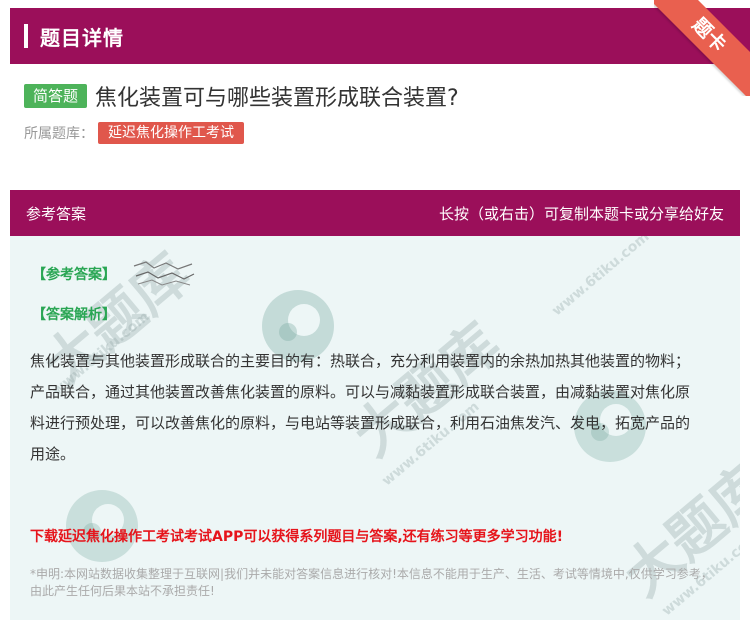  I want to click on header-bar: 题目详情, so click(380, 36).